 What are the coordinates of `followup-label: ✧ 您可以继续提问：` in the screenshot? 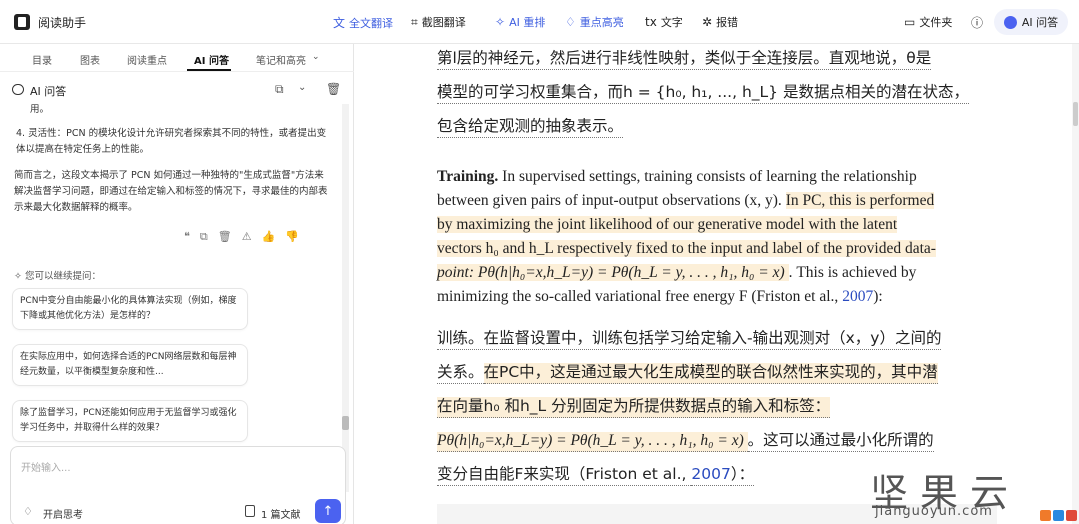 It's located at (57, 275).